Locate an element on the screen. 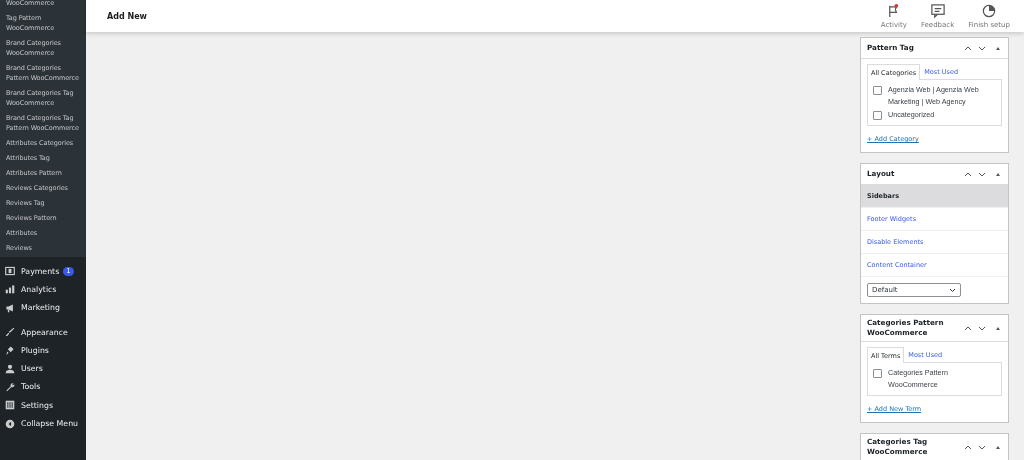 The image size is (1024, 460). message-icon is located at coordinates (937, 11).